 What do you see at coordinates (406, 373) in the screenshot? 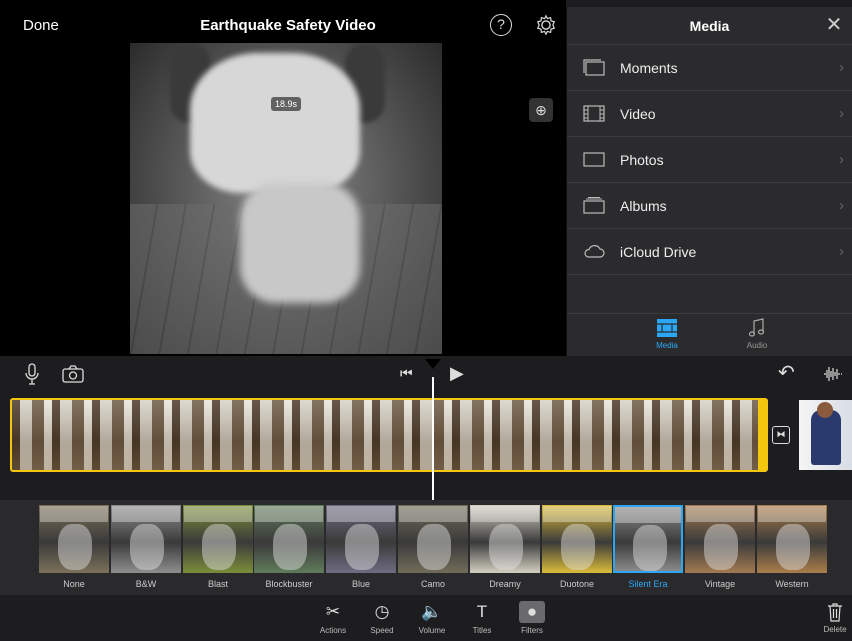
I see `skip-to-start-button: ⏮` at bounding box center [406, 373].